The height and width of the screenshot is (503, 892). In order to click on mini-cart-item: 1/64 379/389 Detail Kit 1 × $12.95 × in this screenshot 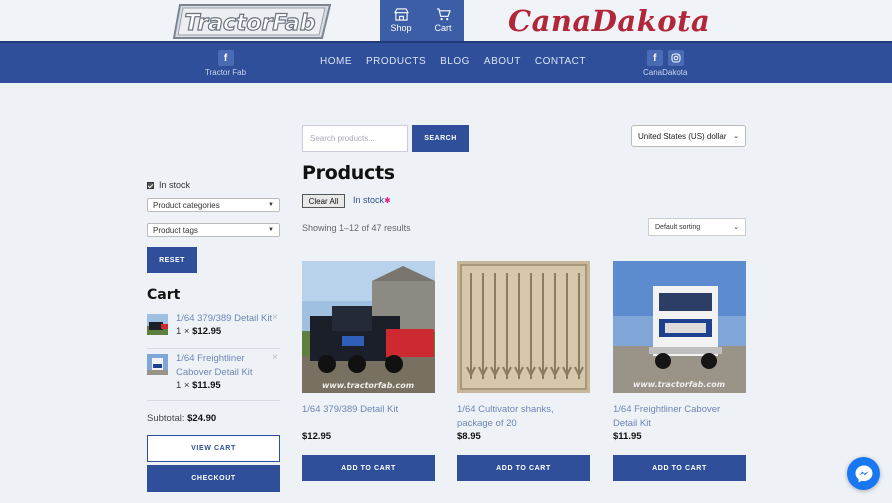, I will do `click(213, 327)`.